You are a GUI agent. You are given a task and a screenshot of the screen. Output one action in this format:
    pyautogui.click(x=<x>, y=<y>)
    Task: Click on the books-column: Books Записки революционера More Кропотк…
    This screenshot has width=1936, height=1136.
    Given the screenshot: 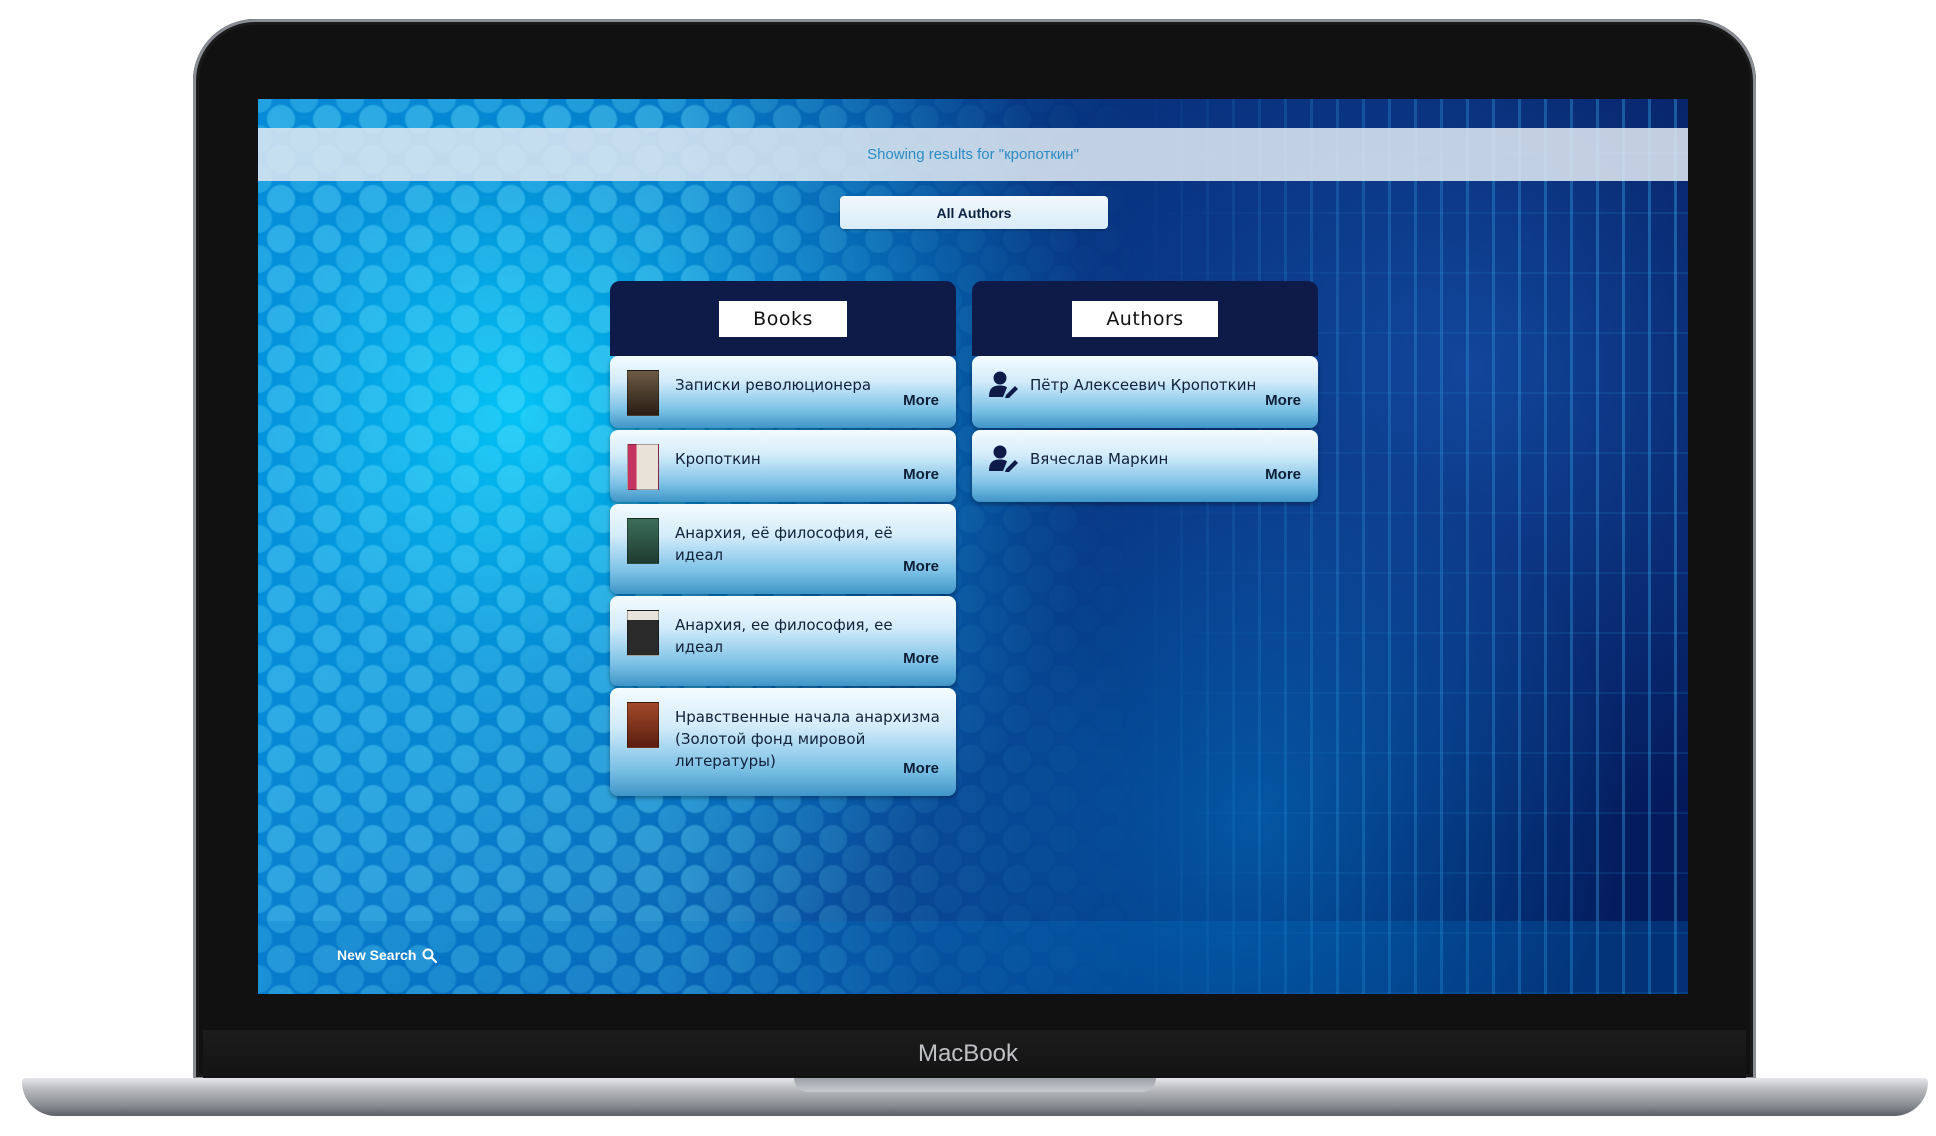 What is the action you would take?
    pyautogui.click(x=783, y=539)
    